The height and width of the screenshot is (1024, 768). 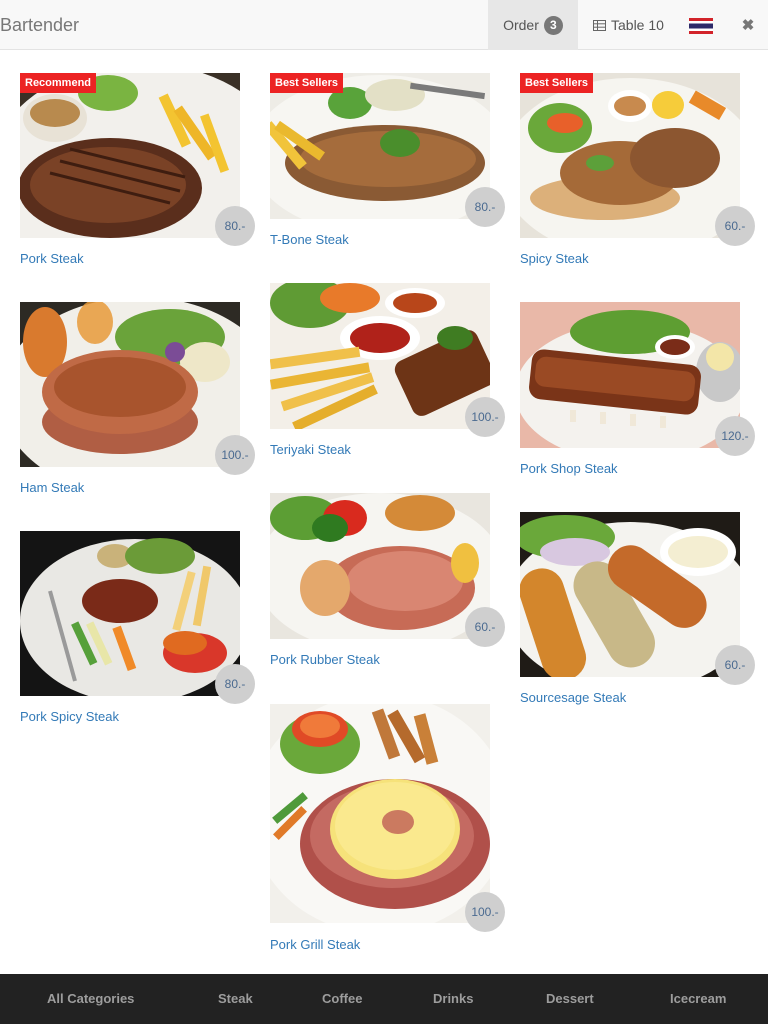 What do you see at coordinates (39, 25) in the screenshot?
I see `app-brand: Bartender` at bounding box center [39, 25].